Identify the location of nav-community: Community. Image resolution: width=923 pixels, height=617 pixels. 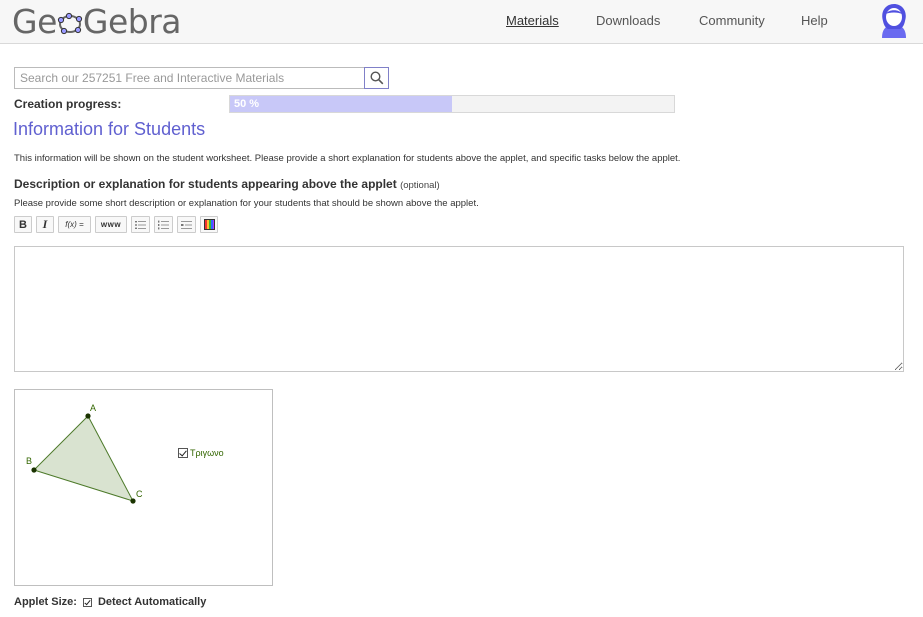
(732, 20).